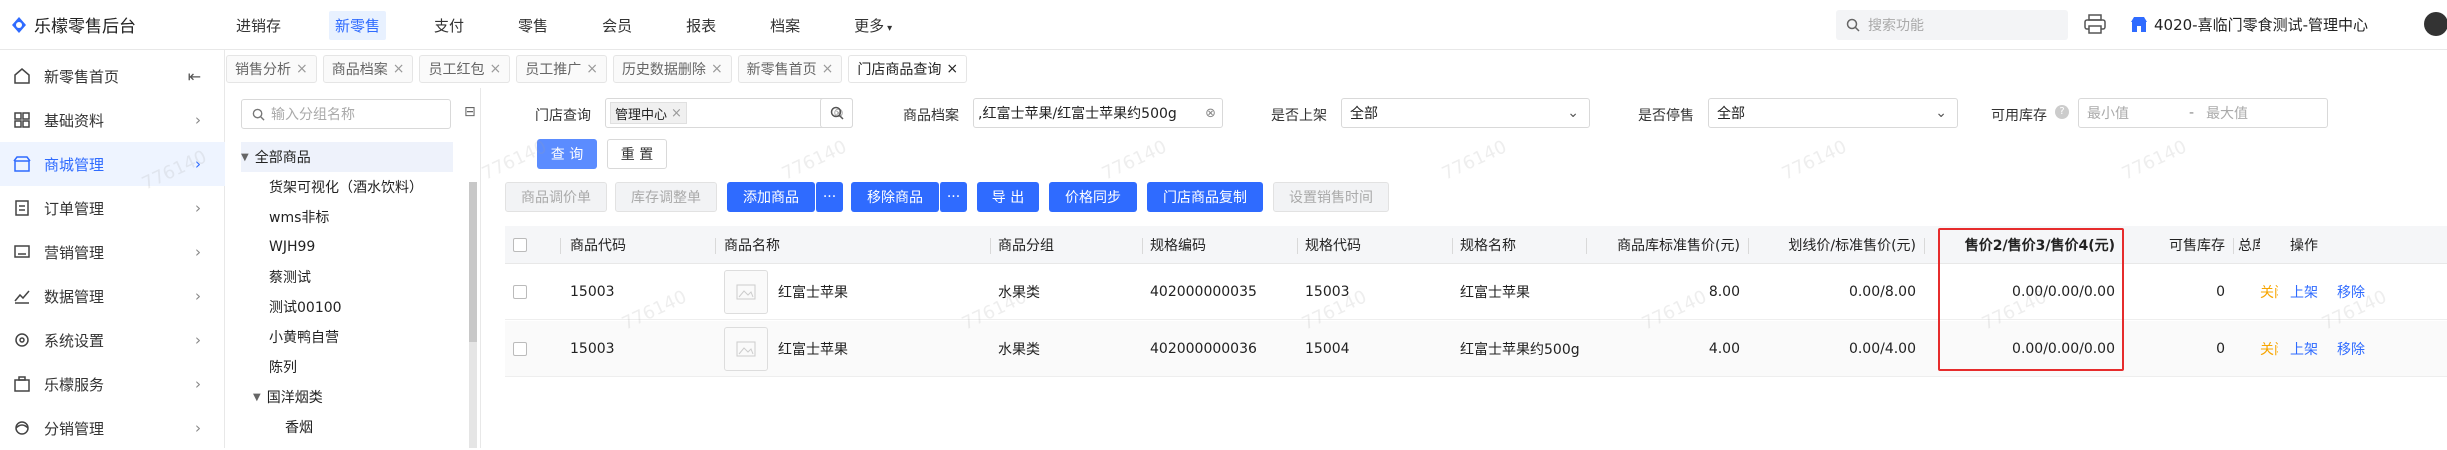  I want to click on remove-product-more-button: ···, so click(953, 197).